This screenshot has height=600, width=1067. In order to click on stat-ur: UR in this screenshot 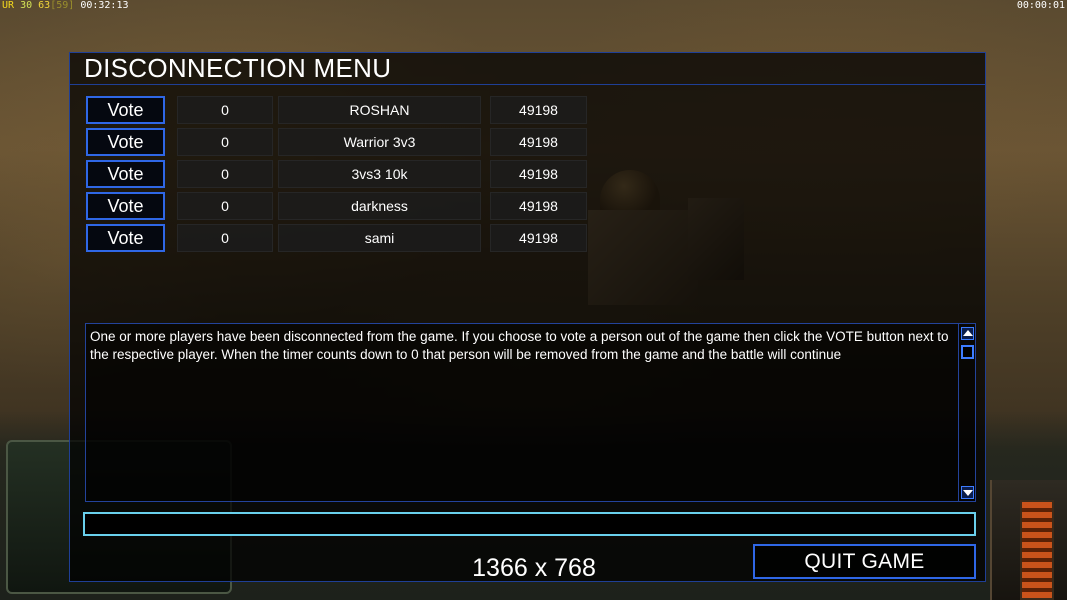, I will do `click(8, 5)`.